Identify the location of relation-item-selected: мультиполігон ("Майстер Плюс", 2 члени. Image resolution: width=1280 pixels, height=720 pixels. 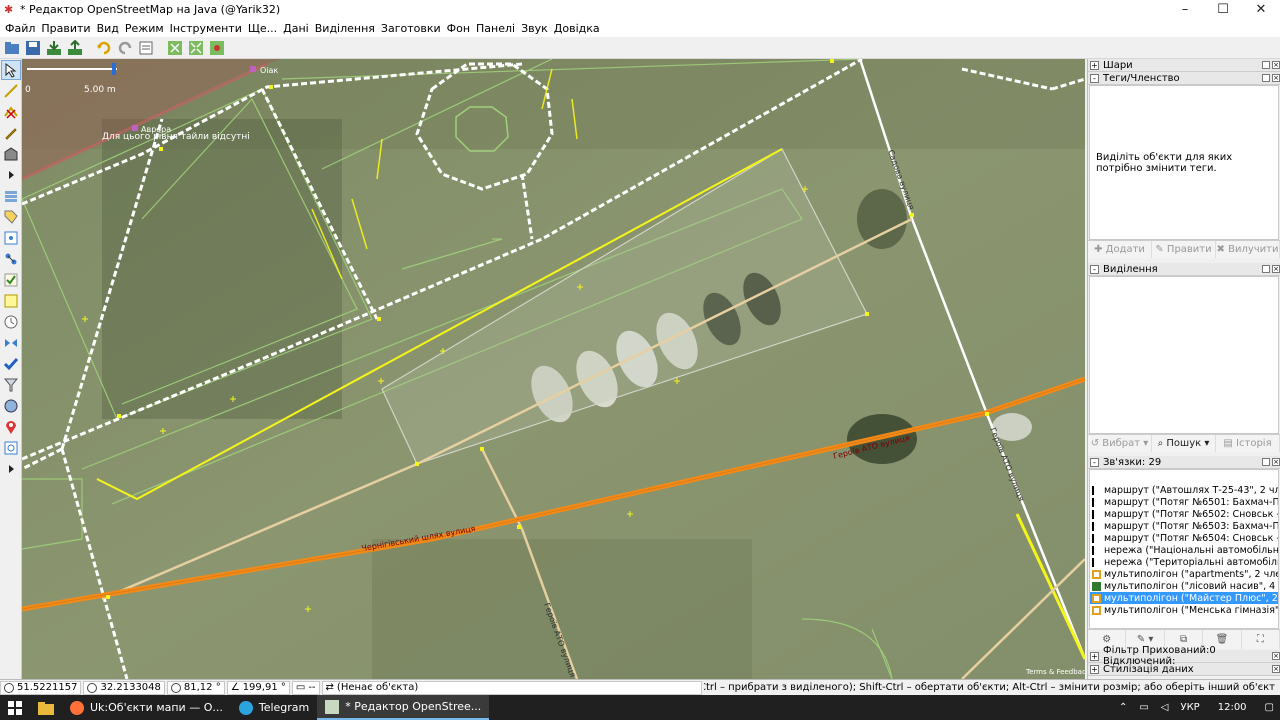
(1184, 598).